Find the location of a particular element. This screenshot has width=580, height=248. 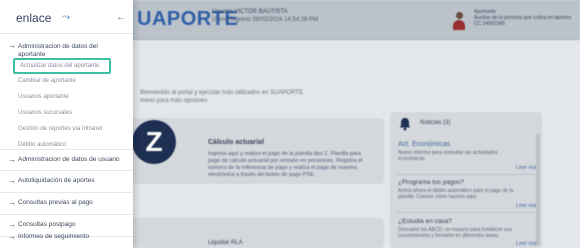

submenu-item-label: Cambiar de aportante is located at coordinates (47, 81).